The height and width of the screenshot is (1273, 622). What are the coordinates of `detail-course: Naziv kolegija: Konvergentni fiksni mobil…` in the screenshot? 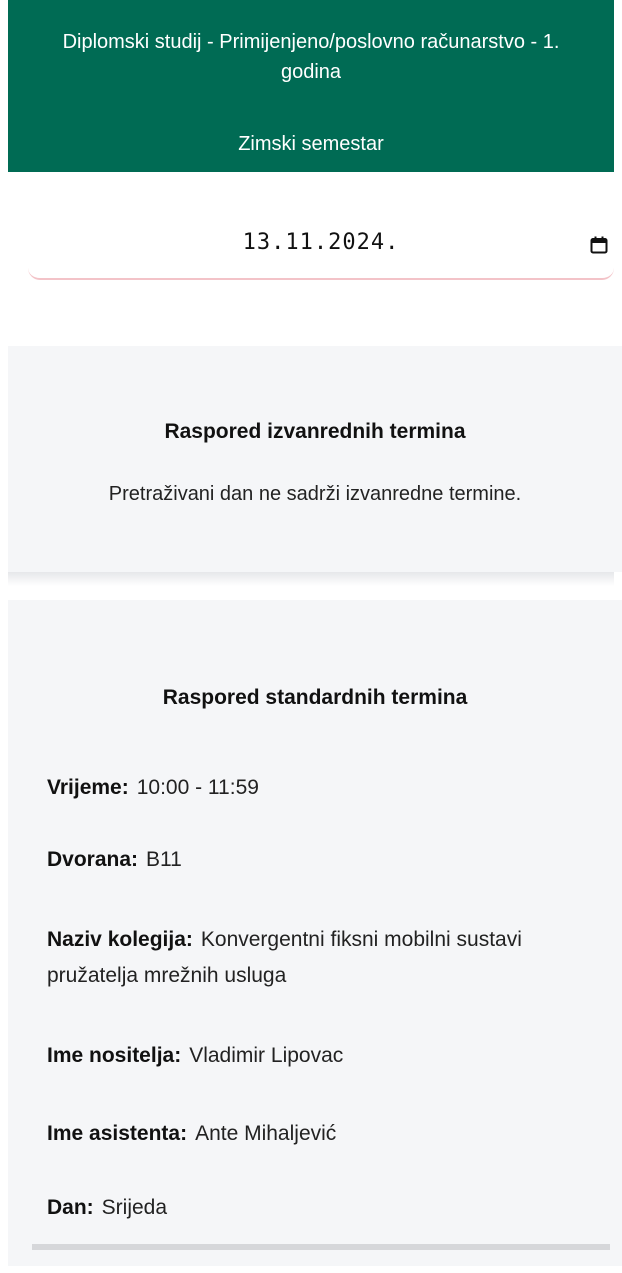 It's located at (322, 958).